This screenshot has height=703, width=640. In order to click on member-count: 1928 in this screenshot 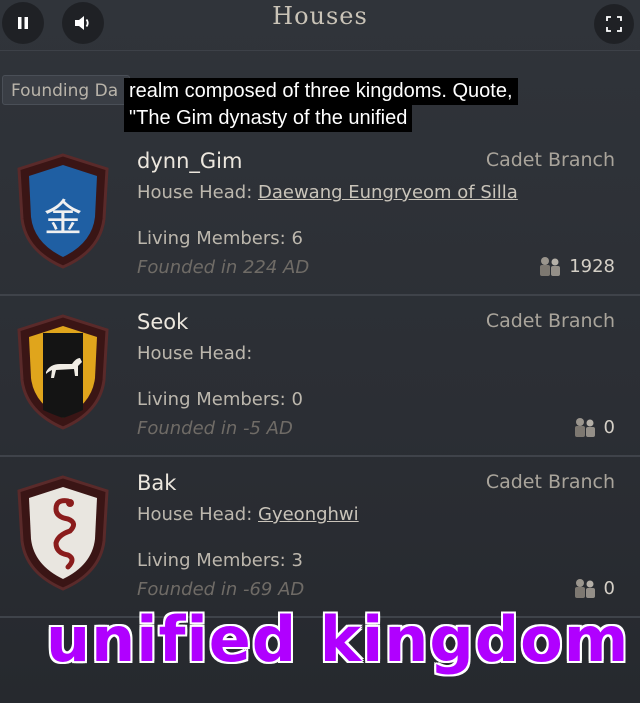, I will do `click(576, 266)`.